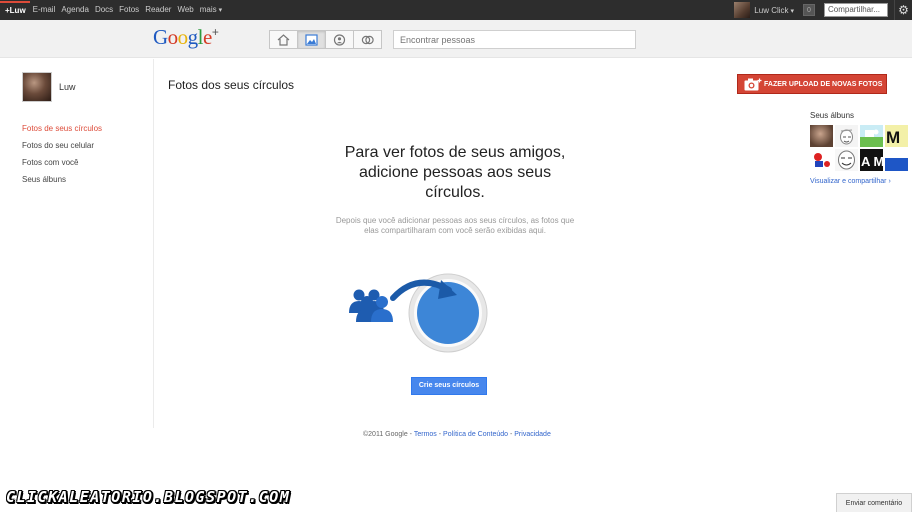  Describe the element at coordinates (339, 39) in the screenshot. I see `profile-icon` at that location.